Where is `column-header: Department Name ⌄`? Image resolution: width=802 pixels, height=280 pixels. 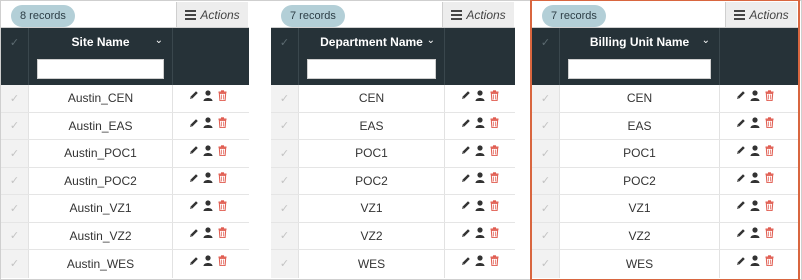
column-header: Department Name ⌄ is located at coordinates (372, 56).